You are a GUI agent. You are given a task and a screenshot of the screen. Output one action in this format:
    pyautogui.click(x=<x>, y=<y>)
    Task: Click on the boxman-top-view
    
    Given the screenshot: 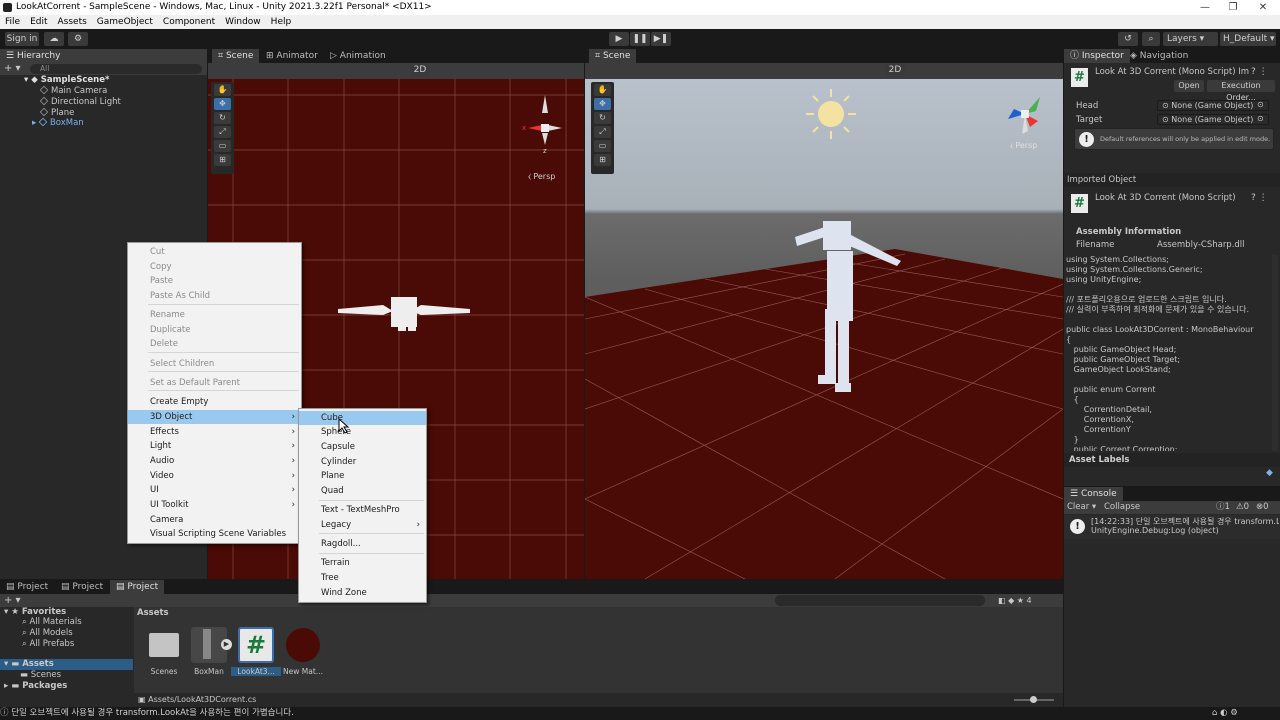 What is the action you would take?
    pyautogui.click(x=404, y=314)
    